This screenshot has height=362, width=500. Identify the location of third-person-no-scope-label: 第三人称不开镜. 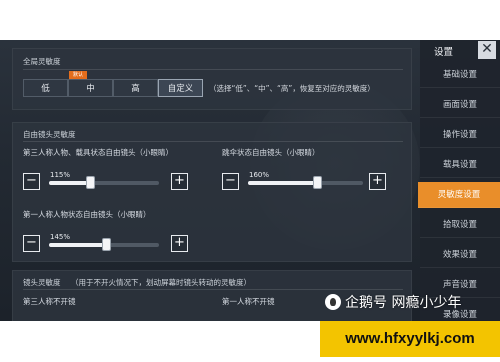
(49, 301).